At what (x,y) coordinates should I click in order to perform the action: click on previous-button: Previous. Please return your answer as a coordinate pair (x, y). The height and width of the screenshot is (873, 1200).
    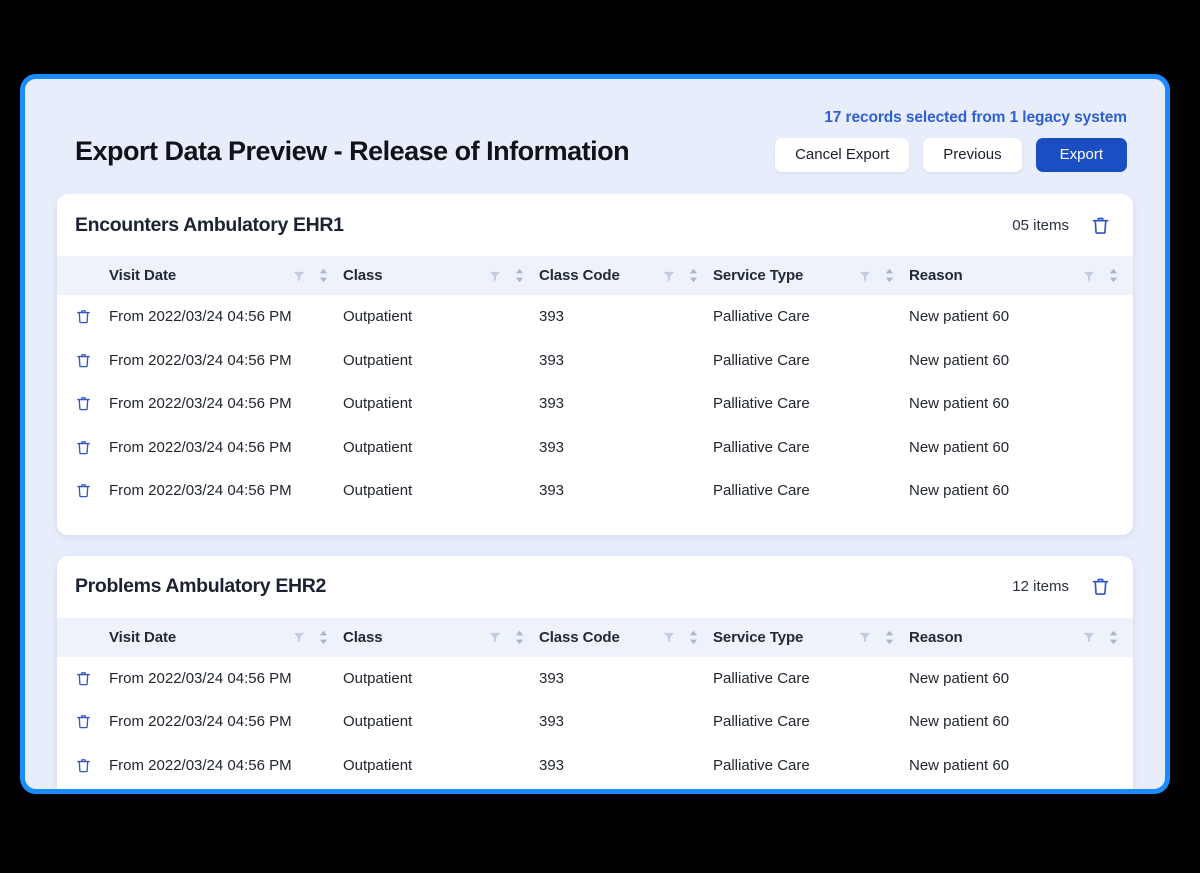
    Looking at the image, I should click on (972, 155).